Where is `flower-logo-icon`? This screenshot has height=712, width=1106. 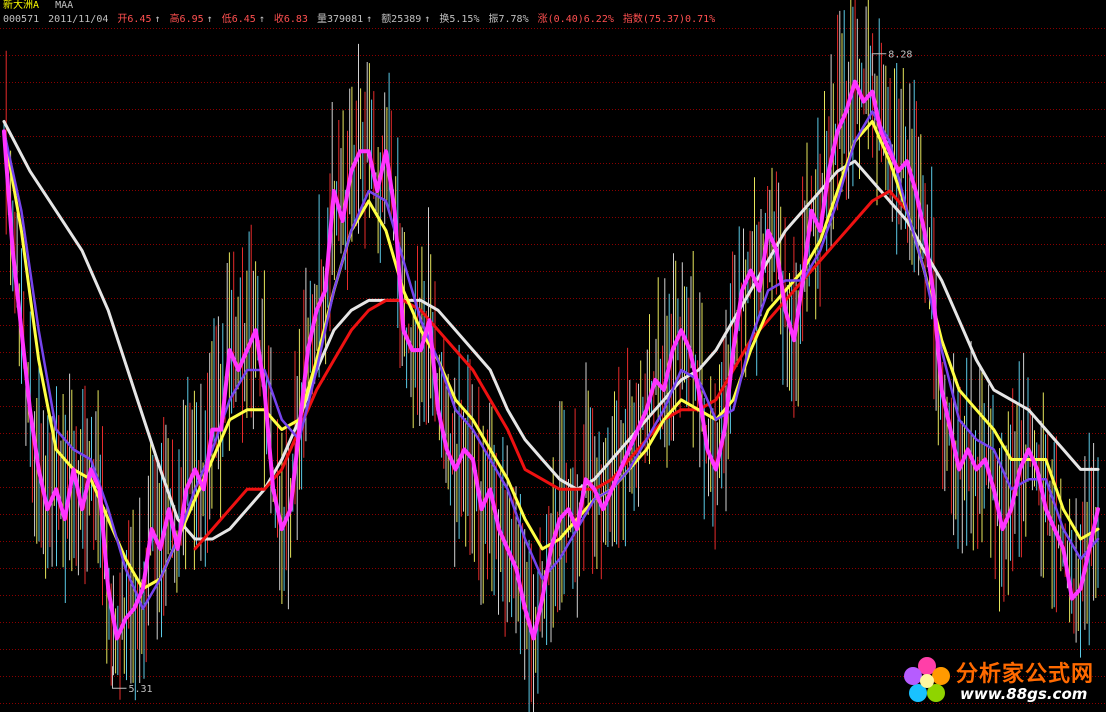 flower-logo-icon is located at coordinates (927, 679).